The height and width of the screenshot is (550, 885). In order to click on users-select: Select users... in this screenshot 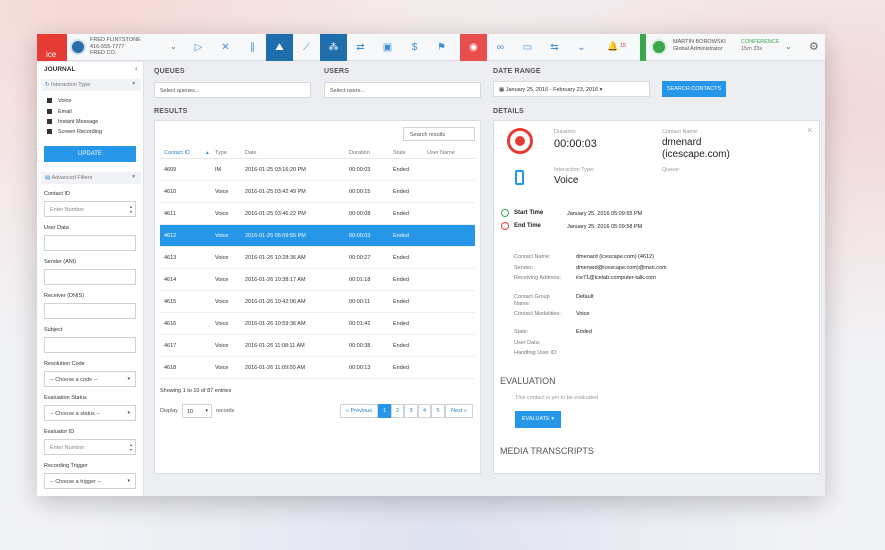, I will do `click(402, 90)`.